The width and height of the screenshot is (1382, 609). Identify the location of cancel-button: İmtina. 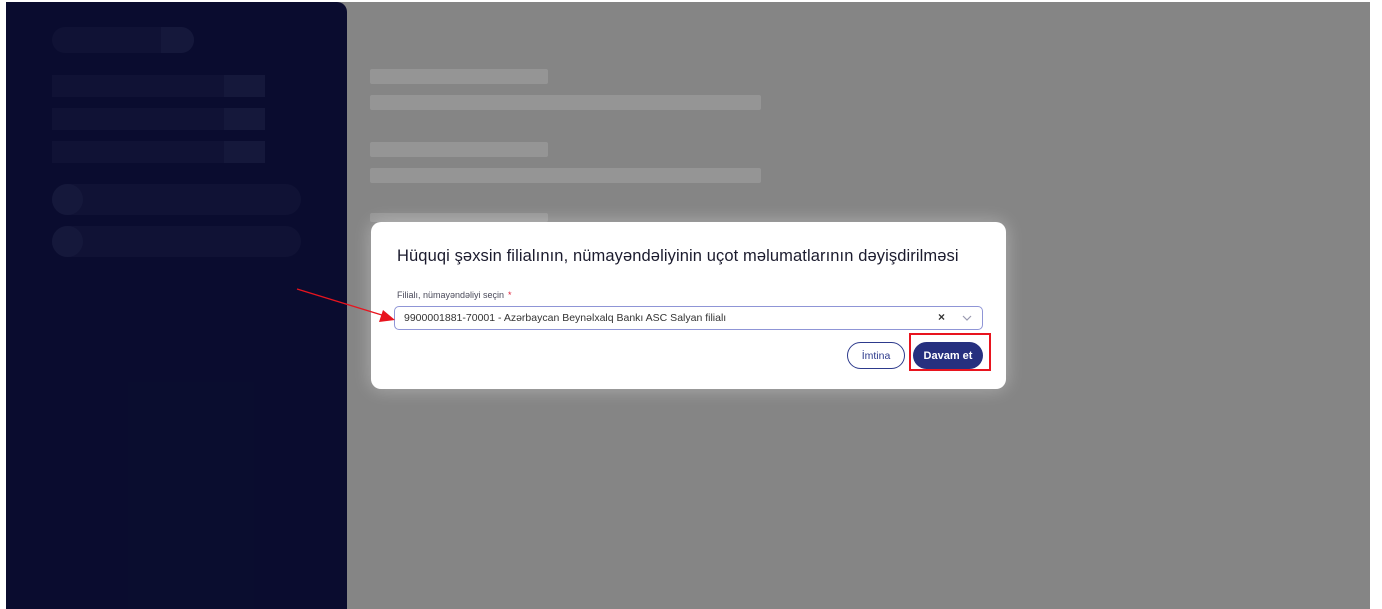
(876, 355).